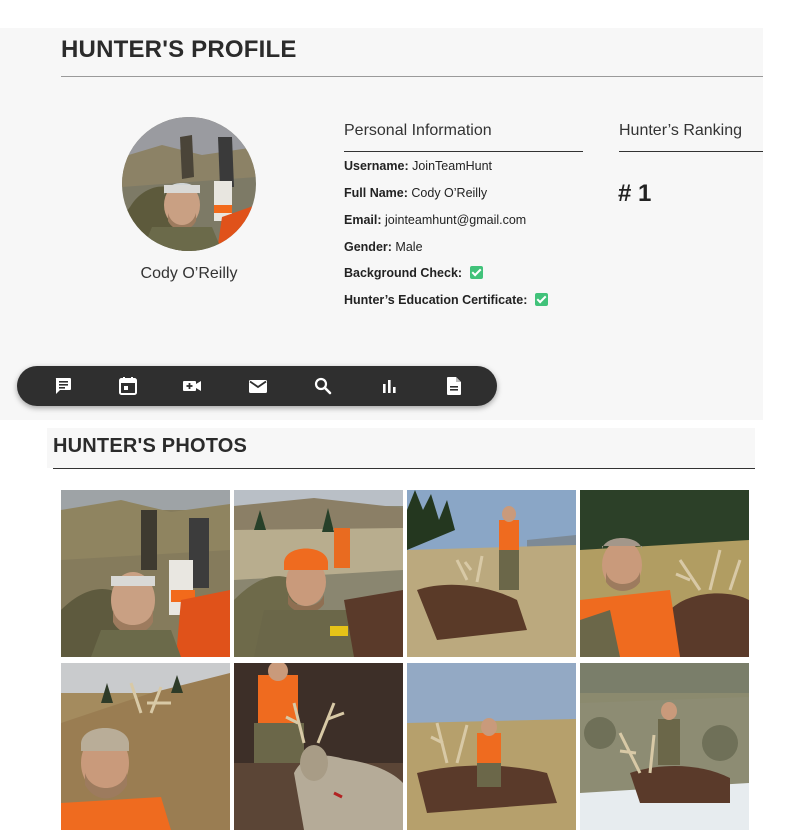 Image resolution: width=803 pixels, height=830 pixels. Describe the element at coordinates (691, 151) in the screenshot. I see `ranking-divider` at that location.